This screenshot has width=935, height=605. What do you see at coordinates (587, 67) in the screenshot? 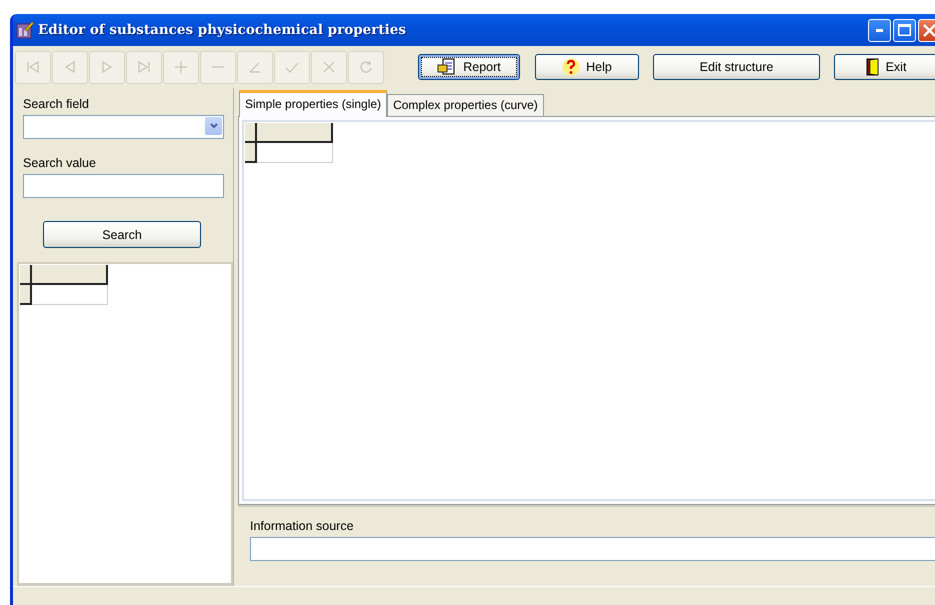
I see `toolbar-button: Help` at bounding box center [587, 67].